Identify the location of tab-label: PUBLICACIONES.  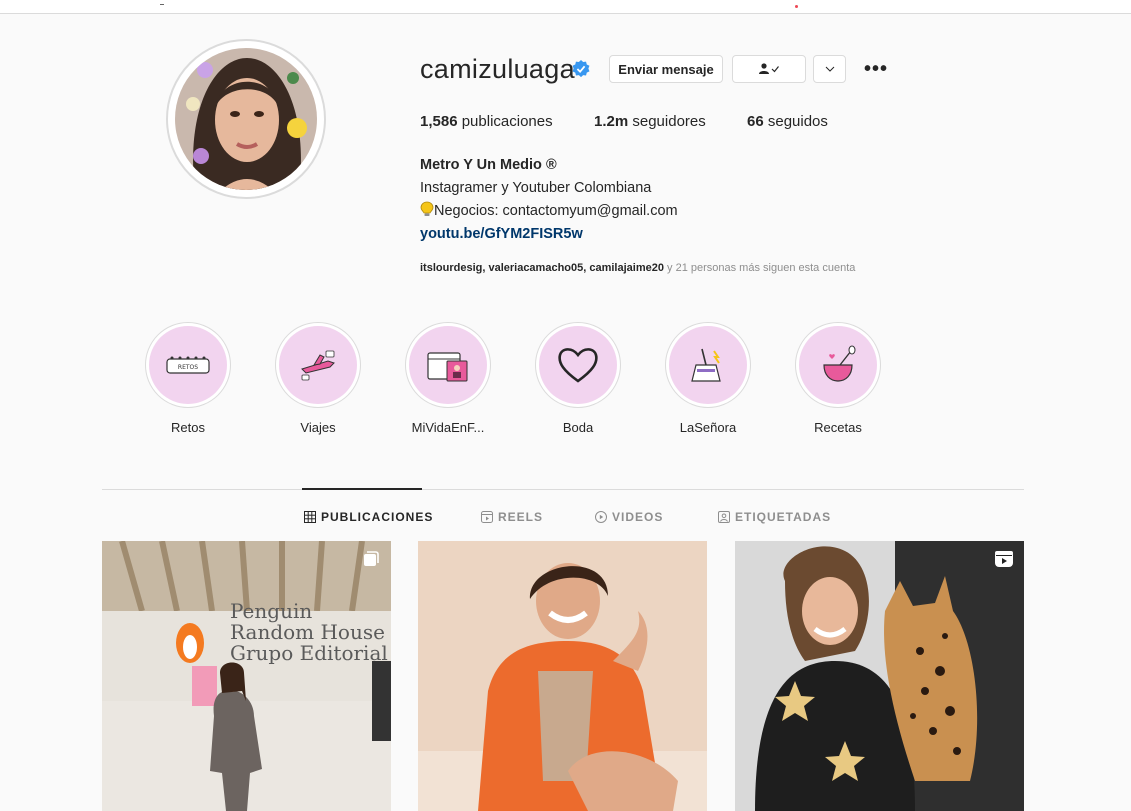
(377, 517).